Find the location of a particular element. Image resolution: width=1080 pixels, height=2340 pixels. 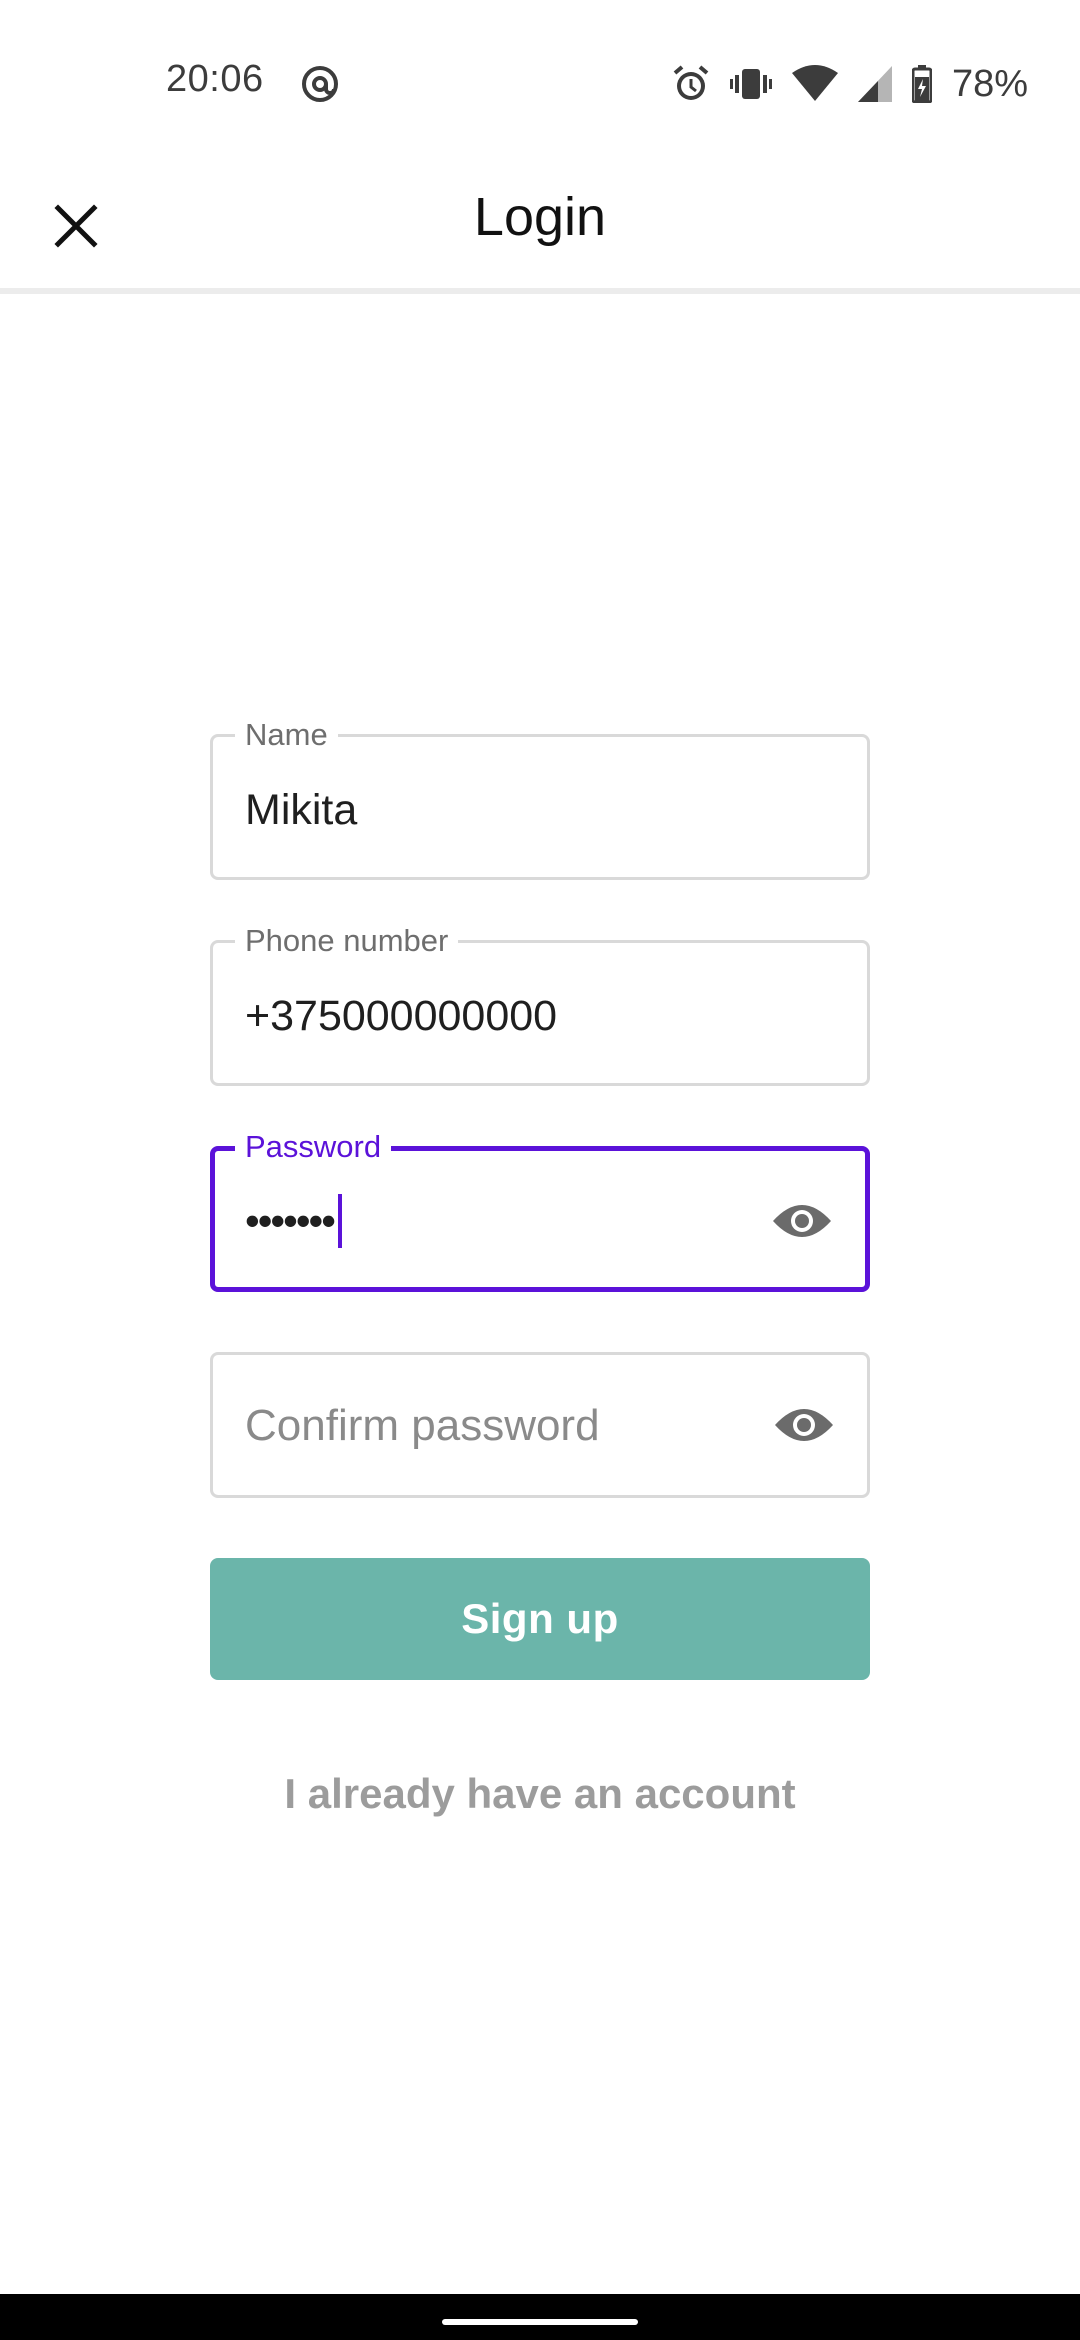

confirm-password-visibility-toggle is located at coordinates (804, 1425).